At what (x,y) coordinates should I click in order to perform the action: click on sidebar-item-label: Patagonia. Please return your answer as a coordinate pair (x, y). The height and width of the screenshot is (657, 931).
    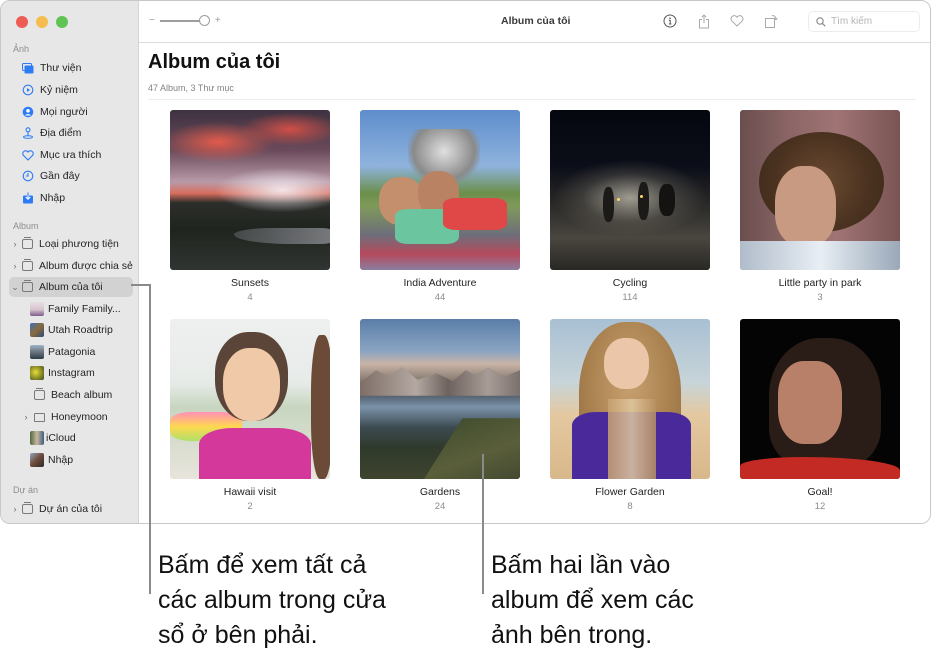
    Looking at the image, I should click on (72, 352).